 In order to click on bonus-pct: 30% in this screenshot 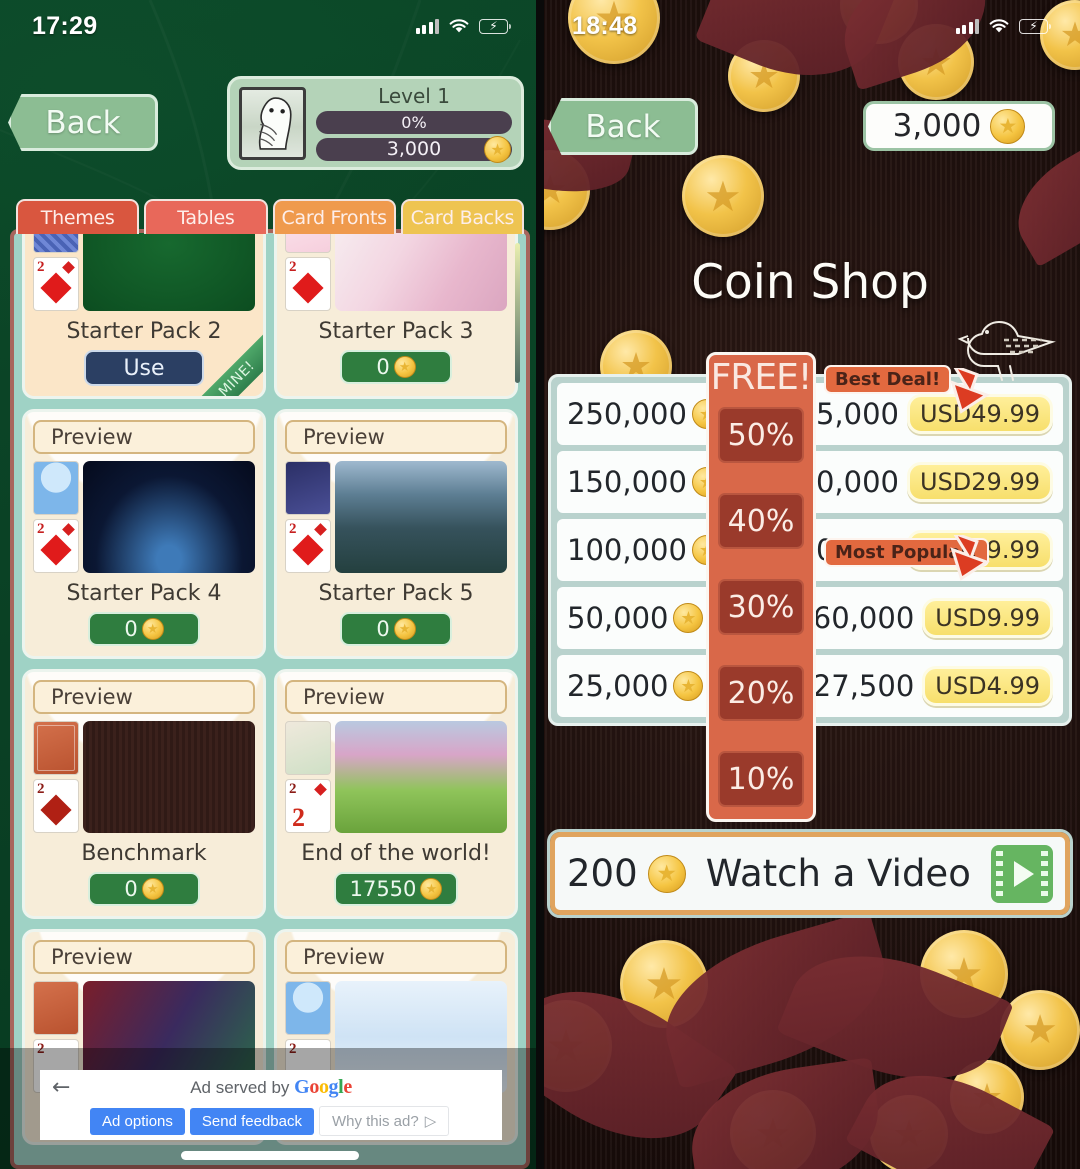, I will do `click(761, 607)`.